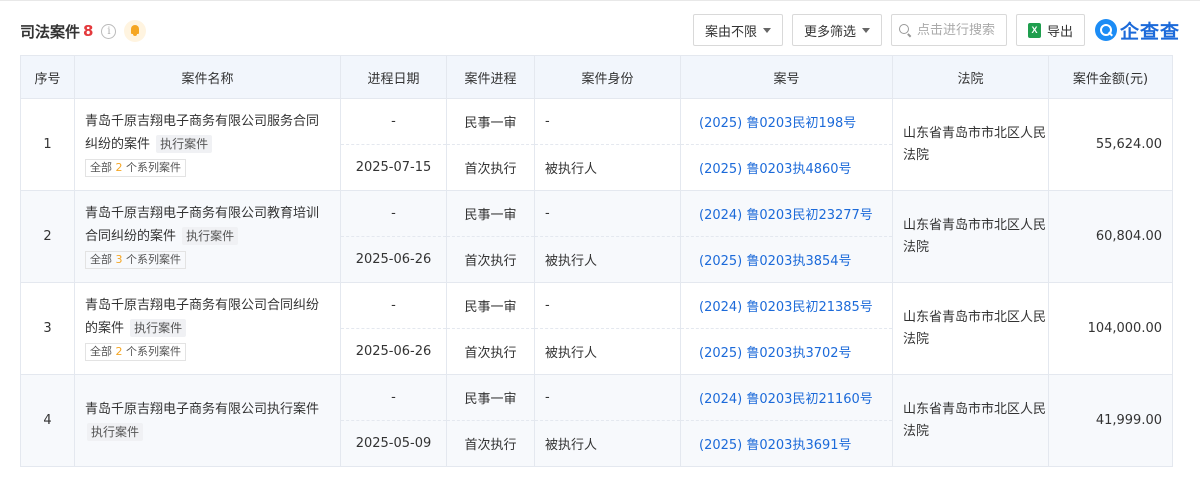 This screenshot has height=482, width=1200. What do you see at coordinates (47, 328) in the screenshot?
I see `row-index: 3` at bounding box center [47, 328].